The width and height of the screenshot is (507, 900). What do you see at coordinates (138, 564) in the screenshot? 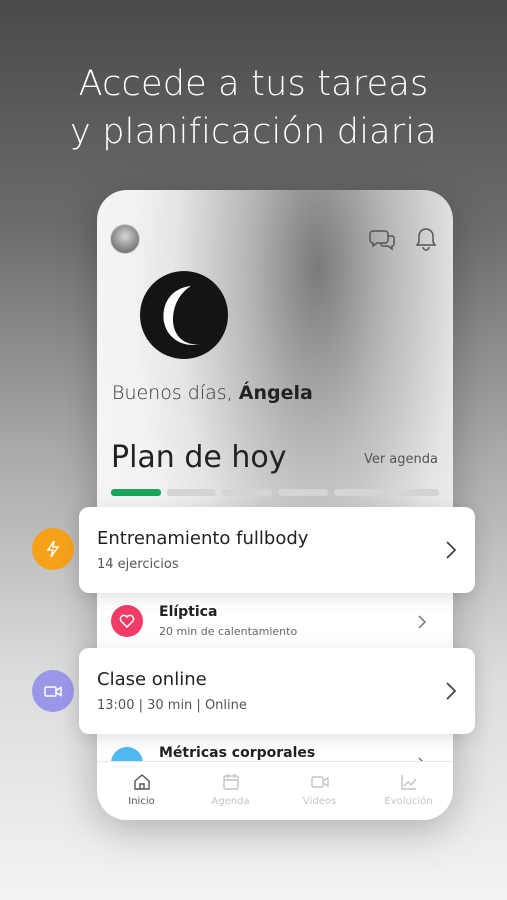
I see `card-subtitle: 14 ejercicios` at bounding box center [138, 564].